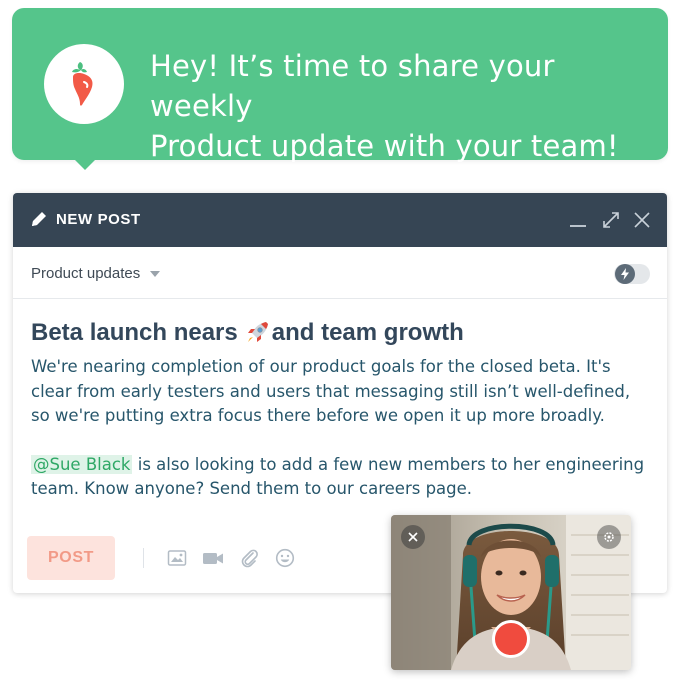 The image size is (680, 680). I want to click on video-preview, so click(511, 592).